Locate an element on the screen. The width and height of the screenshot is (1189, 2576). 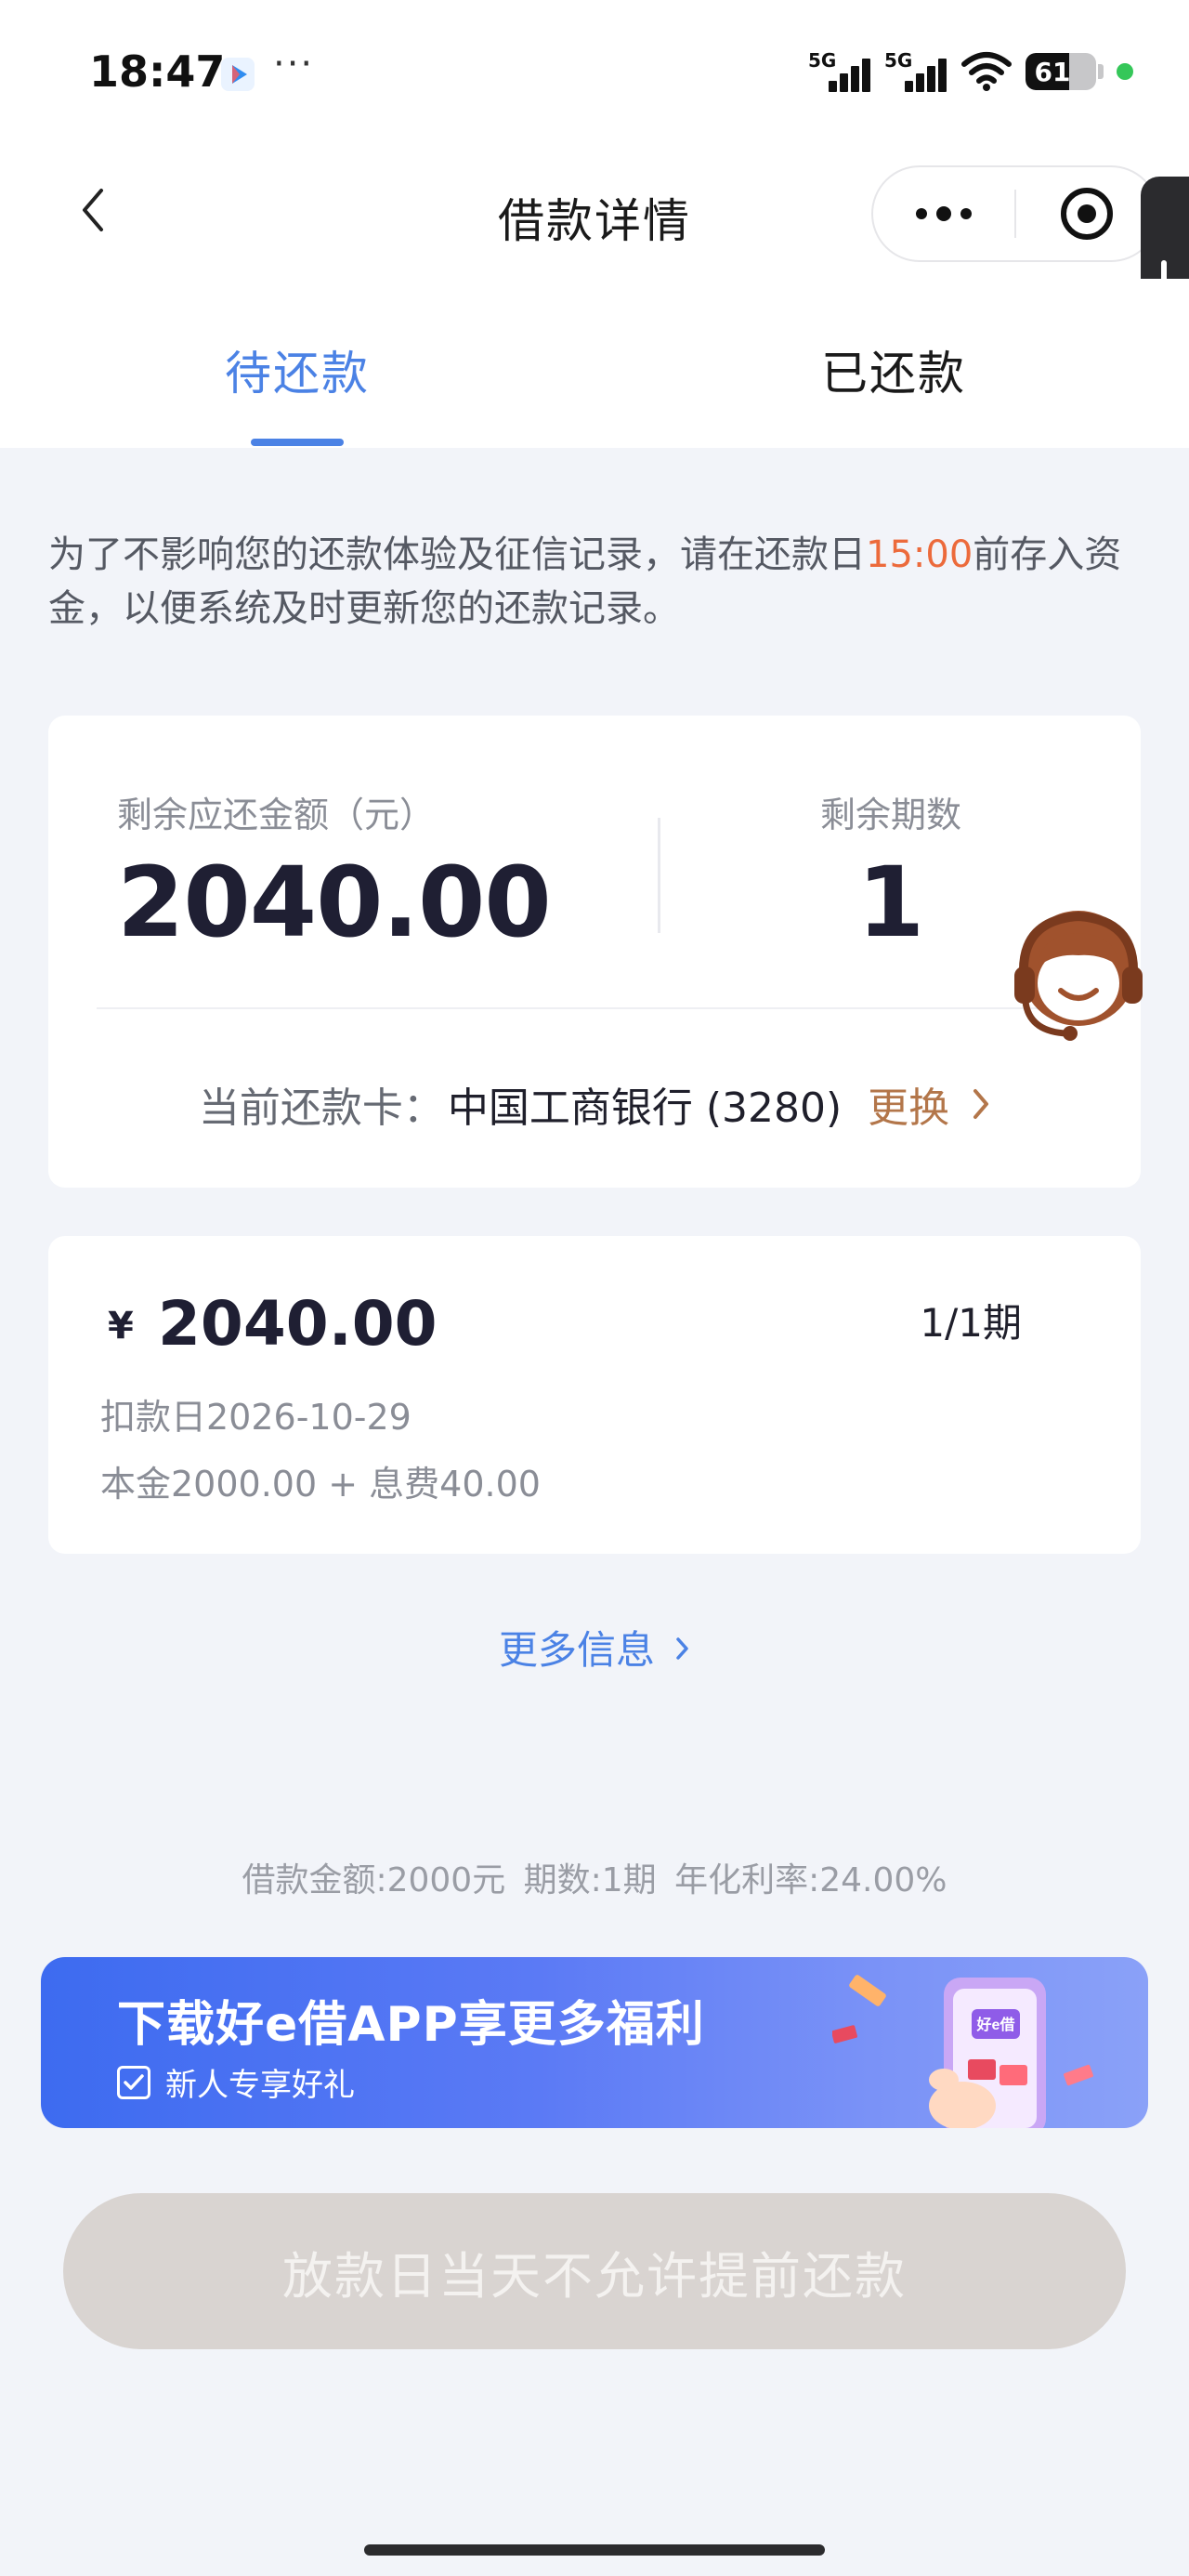
tab-bar: 待还款 已还款 is located at coordinates (594, 363).